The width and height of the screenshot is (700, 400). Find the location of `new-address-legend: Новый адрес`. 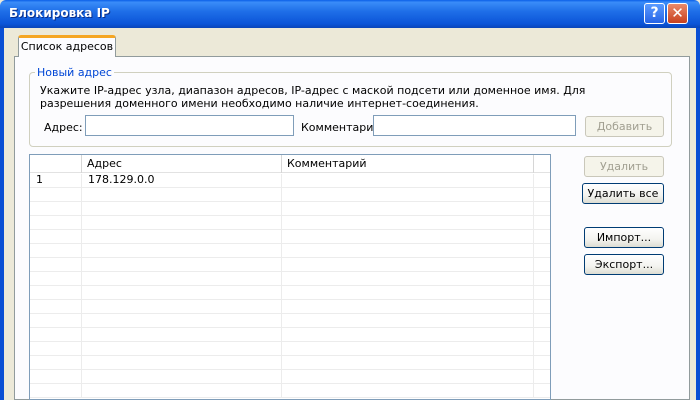

new-address-legend: Новый адрес is located at coordinates (74, 72).